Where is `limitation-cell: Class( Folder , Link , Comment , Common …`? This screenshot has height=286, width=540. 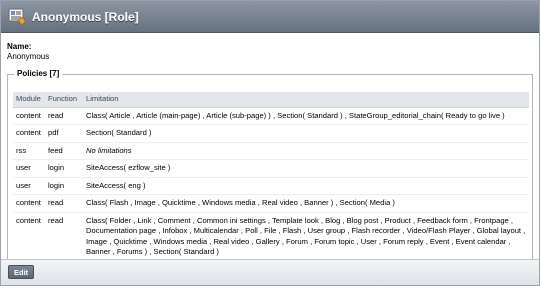 limitation-cell: Class( Folder , Link , Comment , Common … is located at coordinates (306, 237).